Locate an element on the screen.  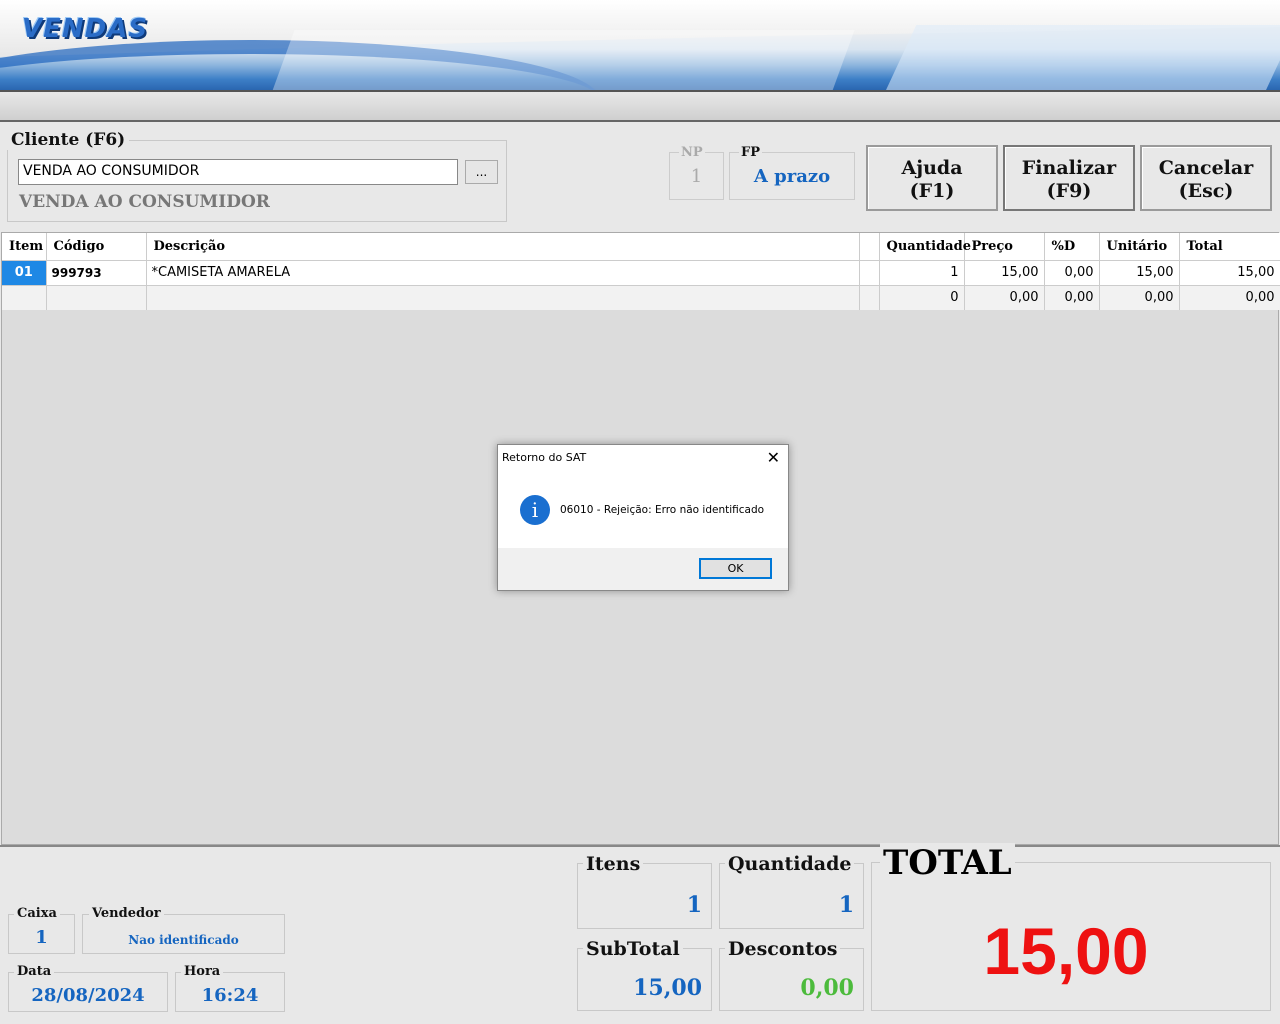
dialog-footer: OK is located at coordinates (643, 569).